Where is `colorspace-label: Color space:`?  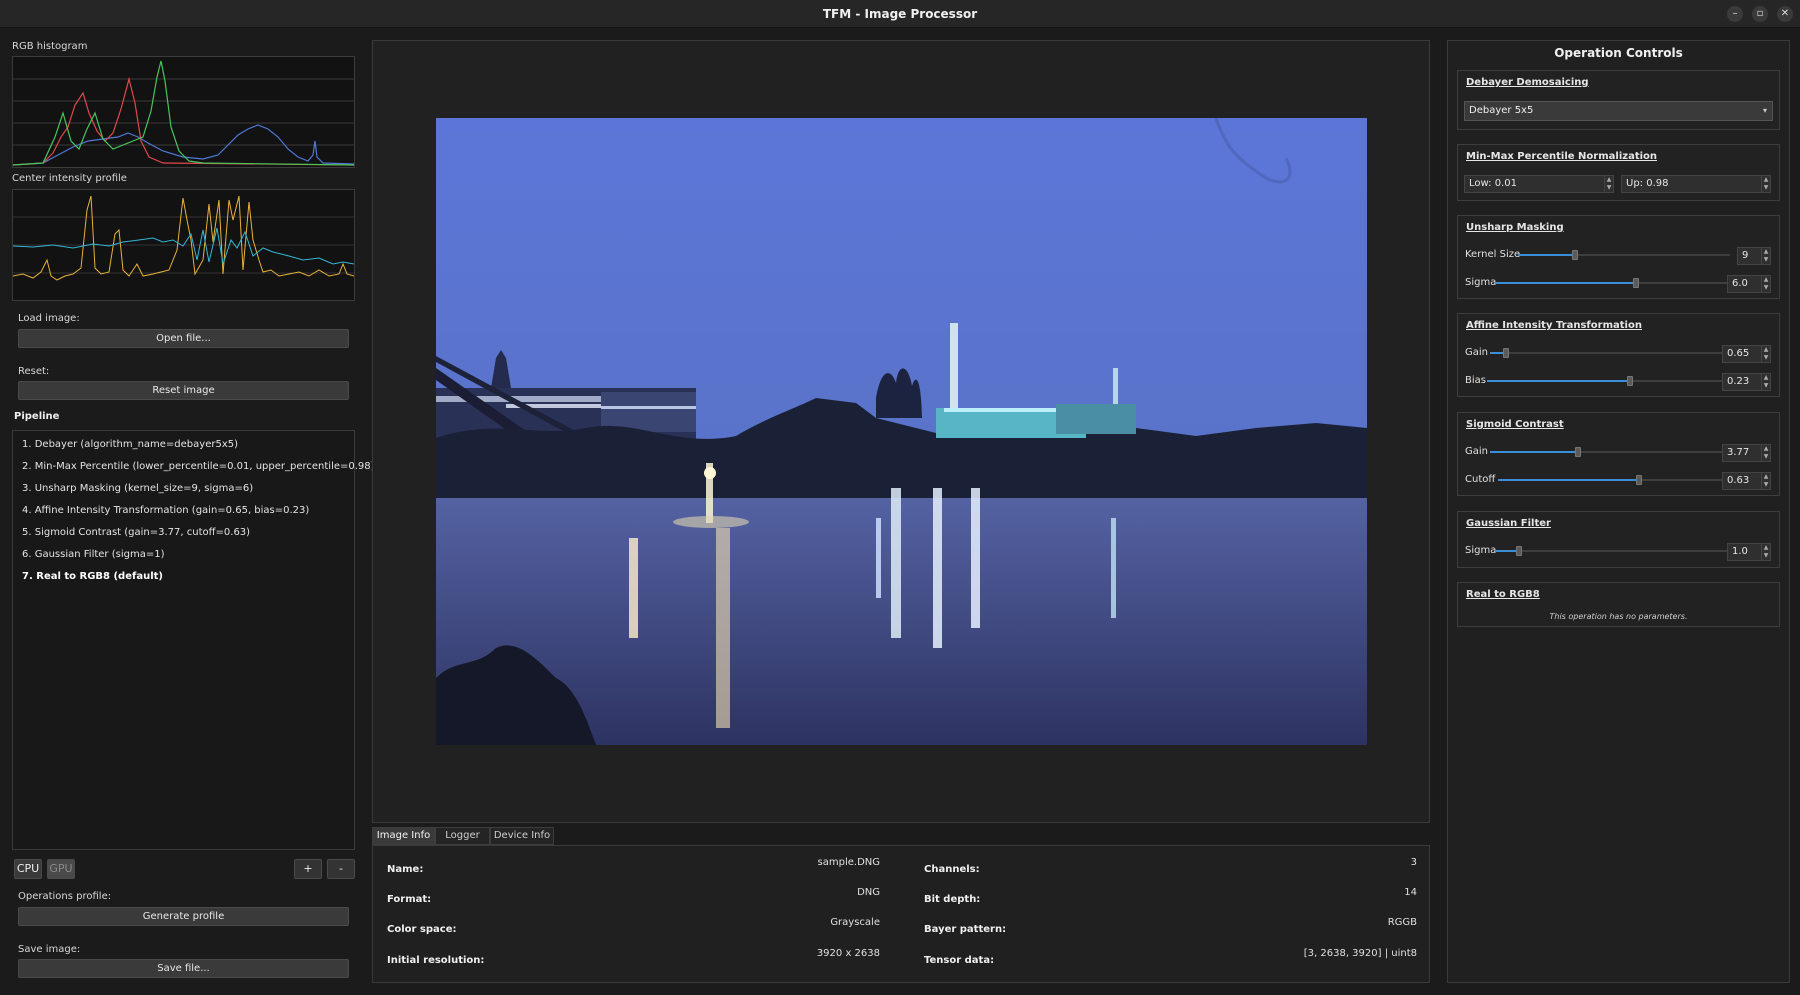 colorspace-label: Color space: is located at coordinates (422, 929).